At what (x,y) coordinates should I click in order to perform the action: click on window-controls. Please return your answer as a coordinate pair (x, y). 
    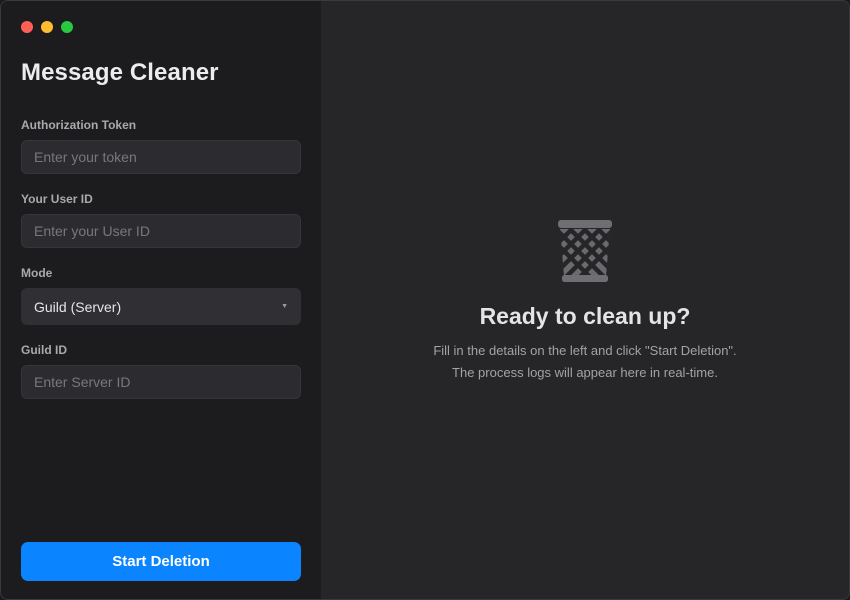
    Looking at the image, I should click on (47, 27).